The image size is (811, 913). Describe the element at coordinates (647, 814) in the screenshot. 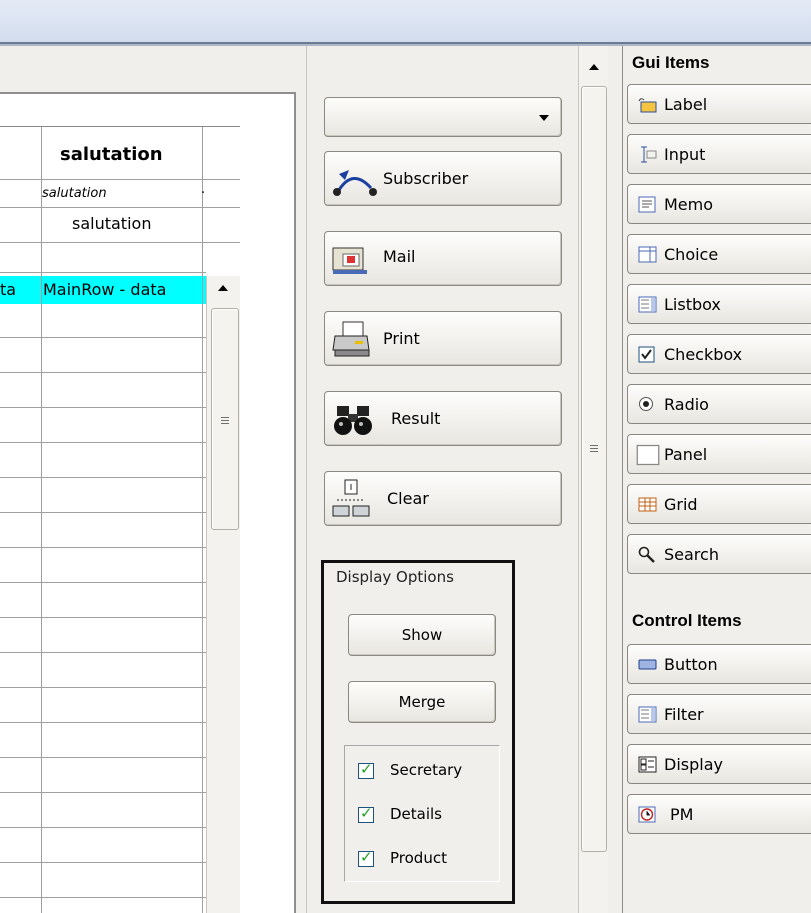

I see `clock-icon` at that location.